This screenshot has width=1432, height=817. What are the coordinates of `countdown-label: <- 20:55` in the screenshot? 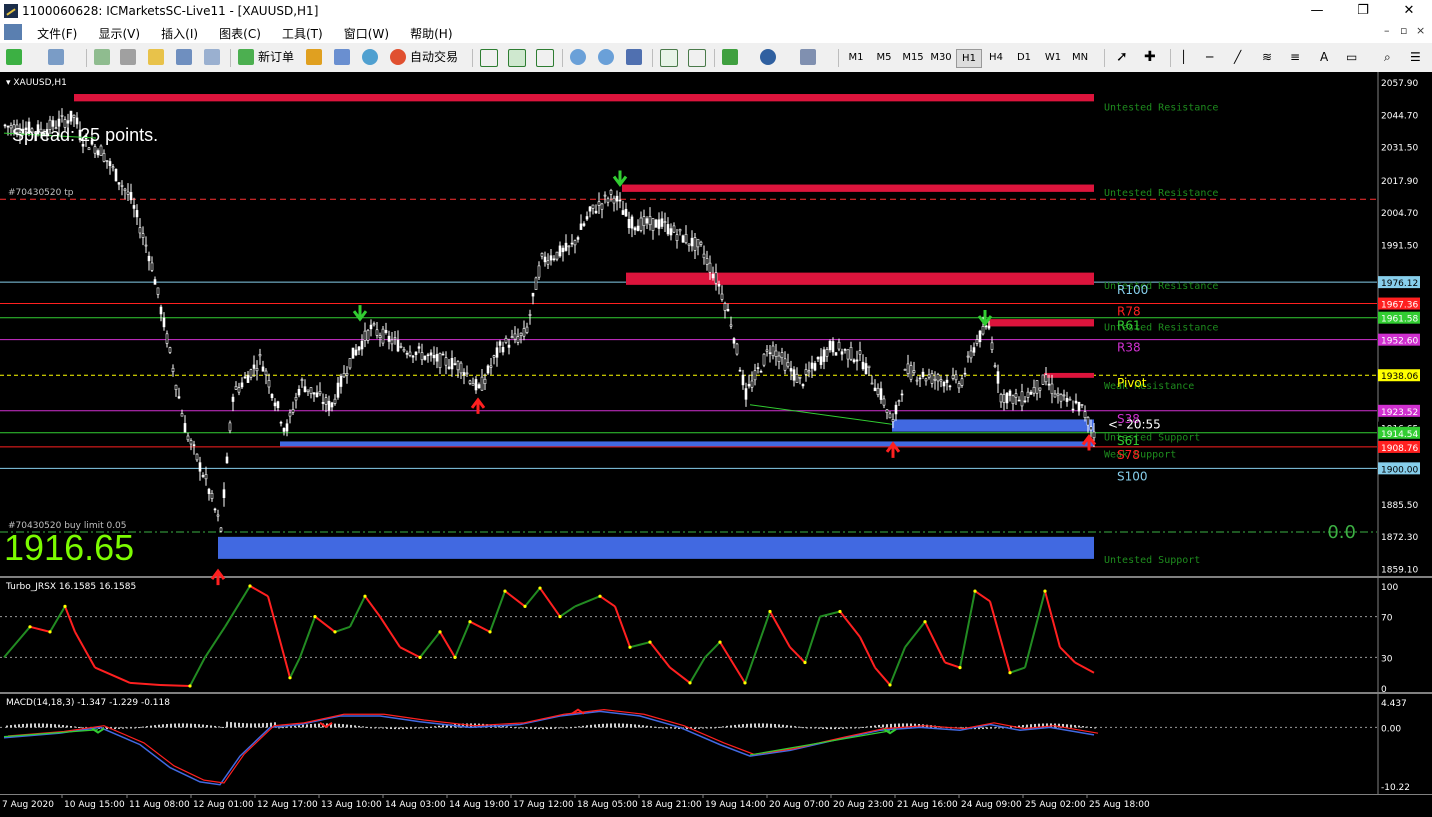 It's located at (1134, 424).